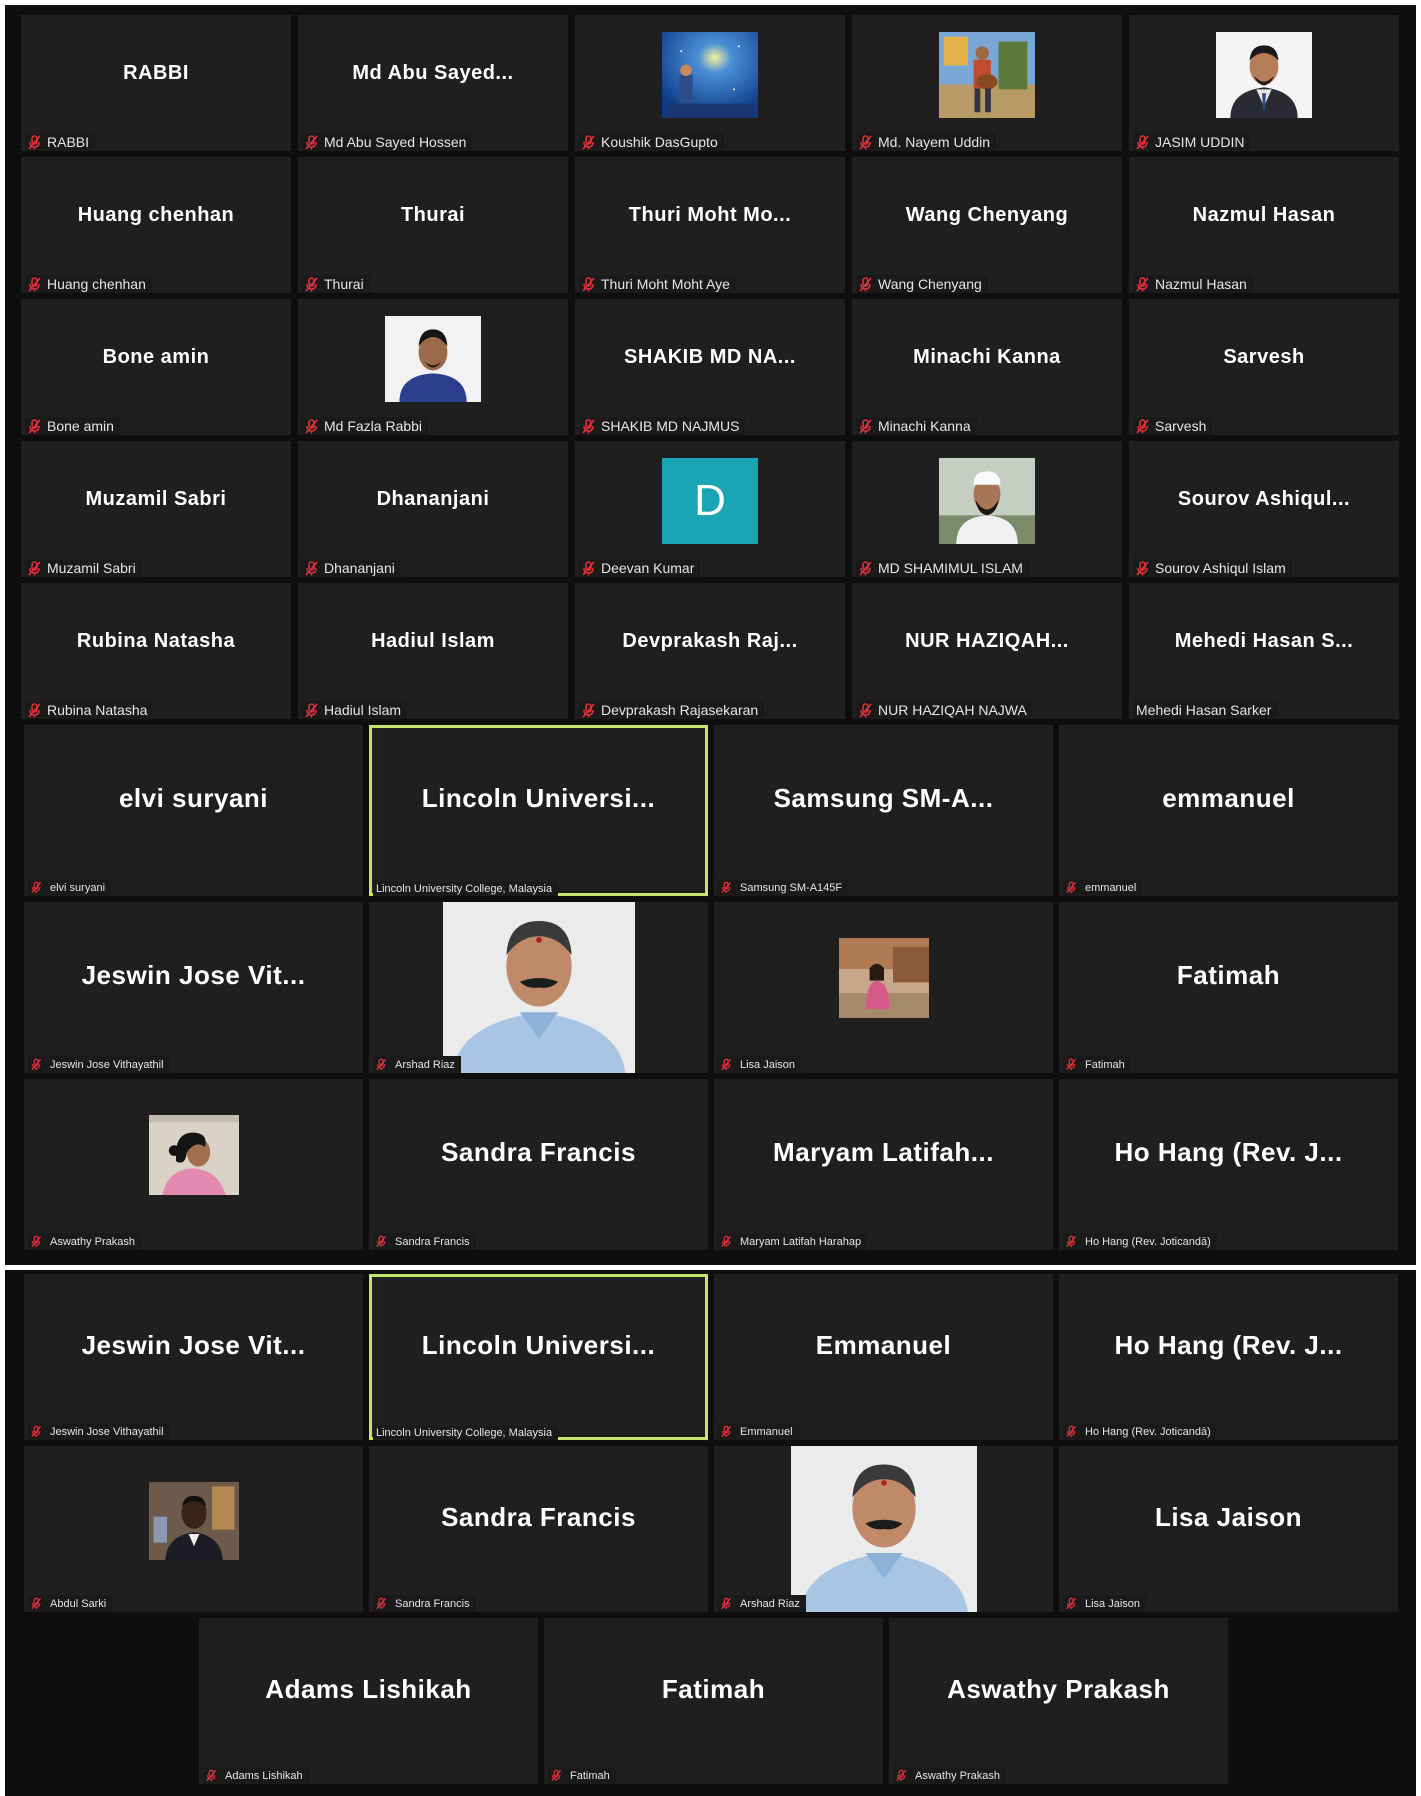 The height and width of the screenshot is (1796, 1421). I want to click on participant-label-text: Hadiul Islam, so click(363, 710).